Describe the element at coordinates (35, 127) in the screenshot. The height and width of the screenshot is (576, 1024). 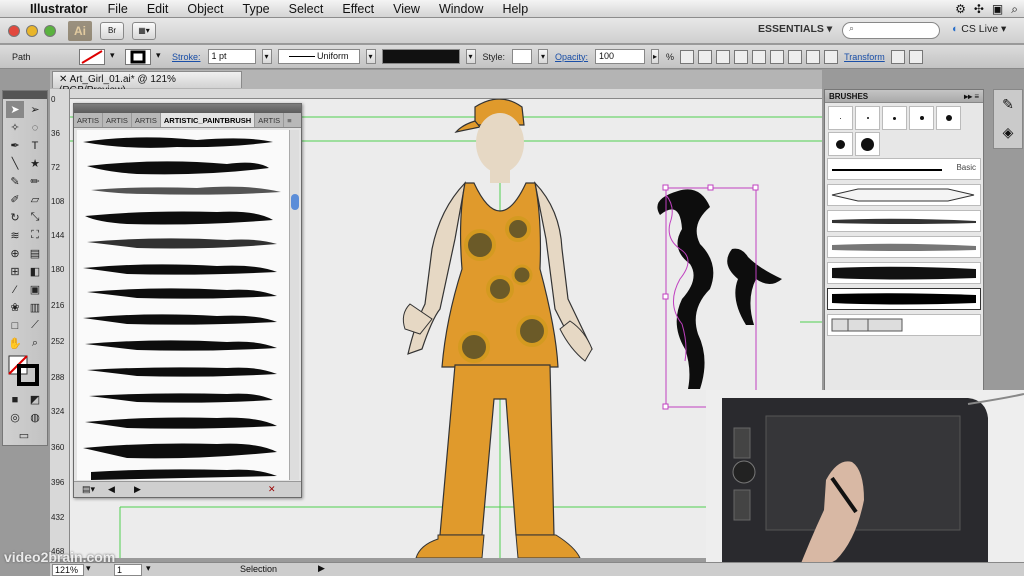
I see `lasso-tool-icon: ◌` at that location.